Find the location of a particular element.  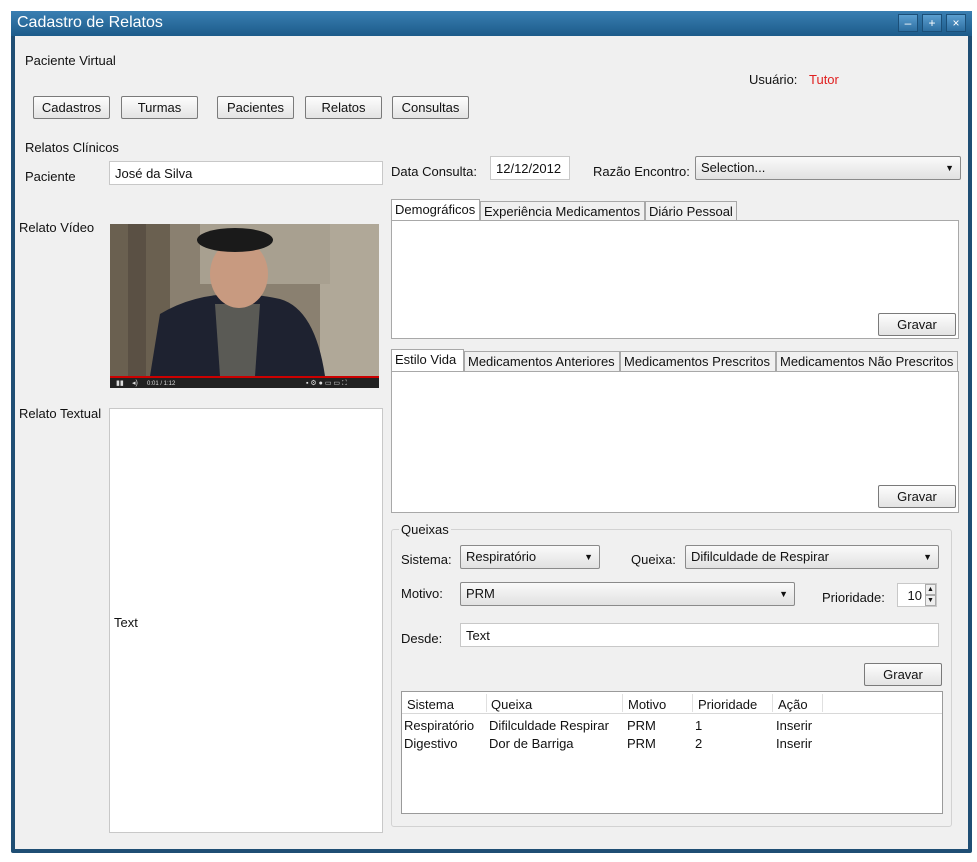

prioridade-label: Prioridade: is located at coordinates (853, 597).